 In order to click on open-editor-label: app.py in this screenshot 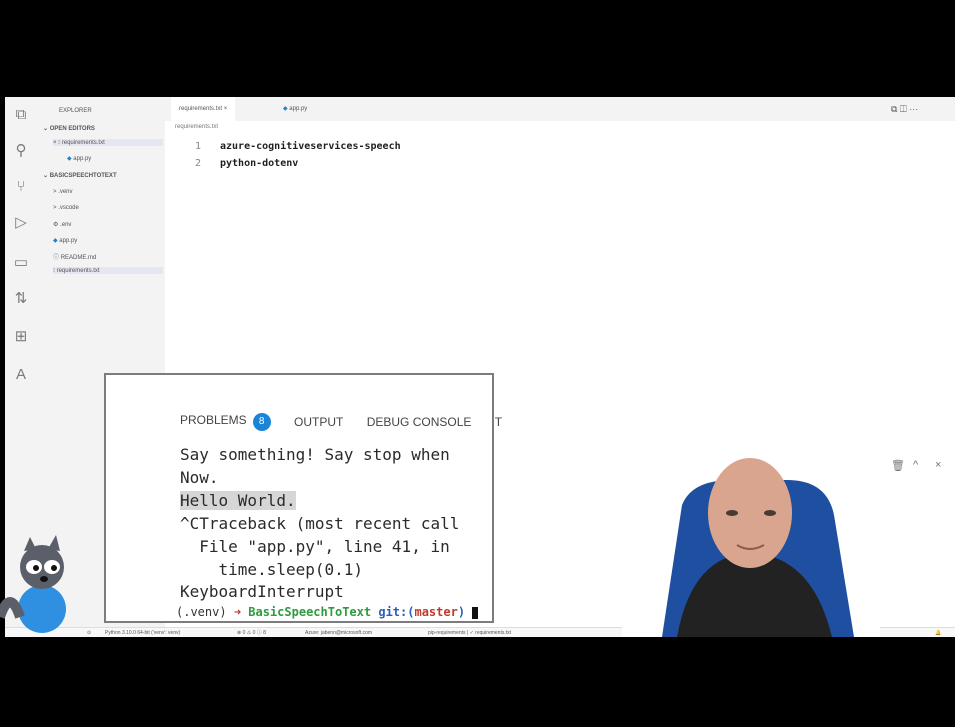, I will do `click(82, 159)`.